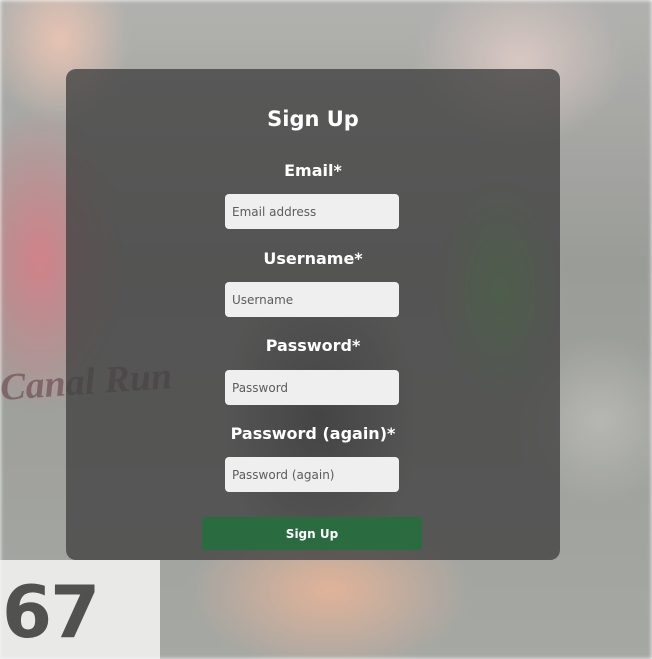  Describe the element at coordinates (313, 258) in the screenshot. I see `username-label: Username*` at that location.